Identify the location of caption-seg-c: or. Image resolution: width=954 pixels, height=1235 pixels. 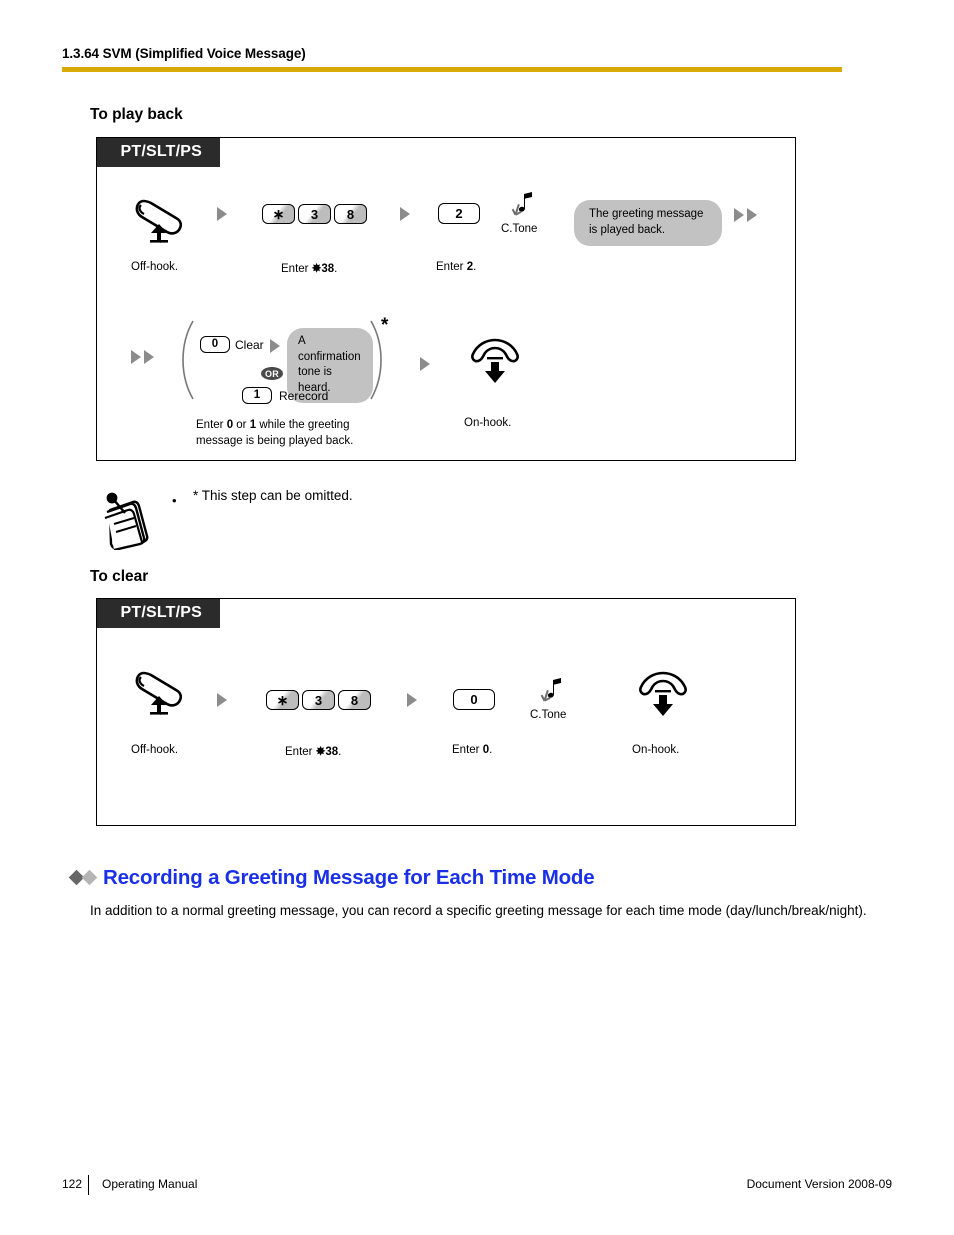
(241, 425).